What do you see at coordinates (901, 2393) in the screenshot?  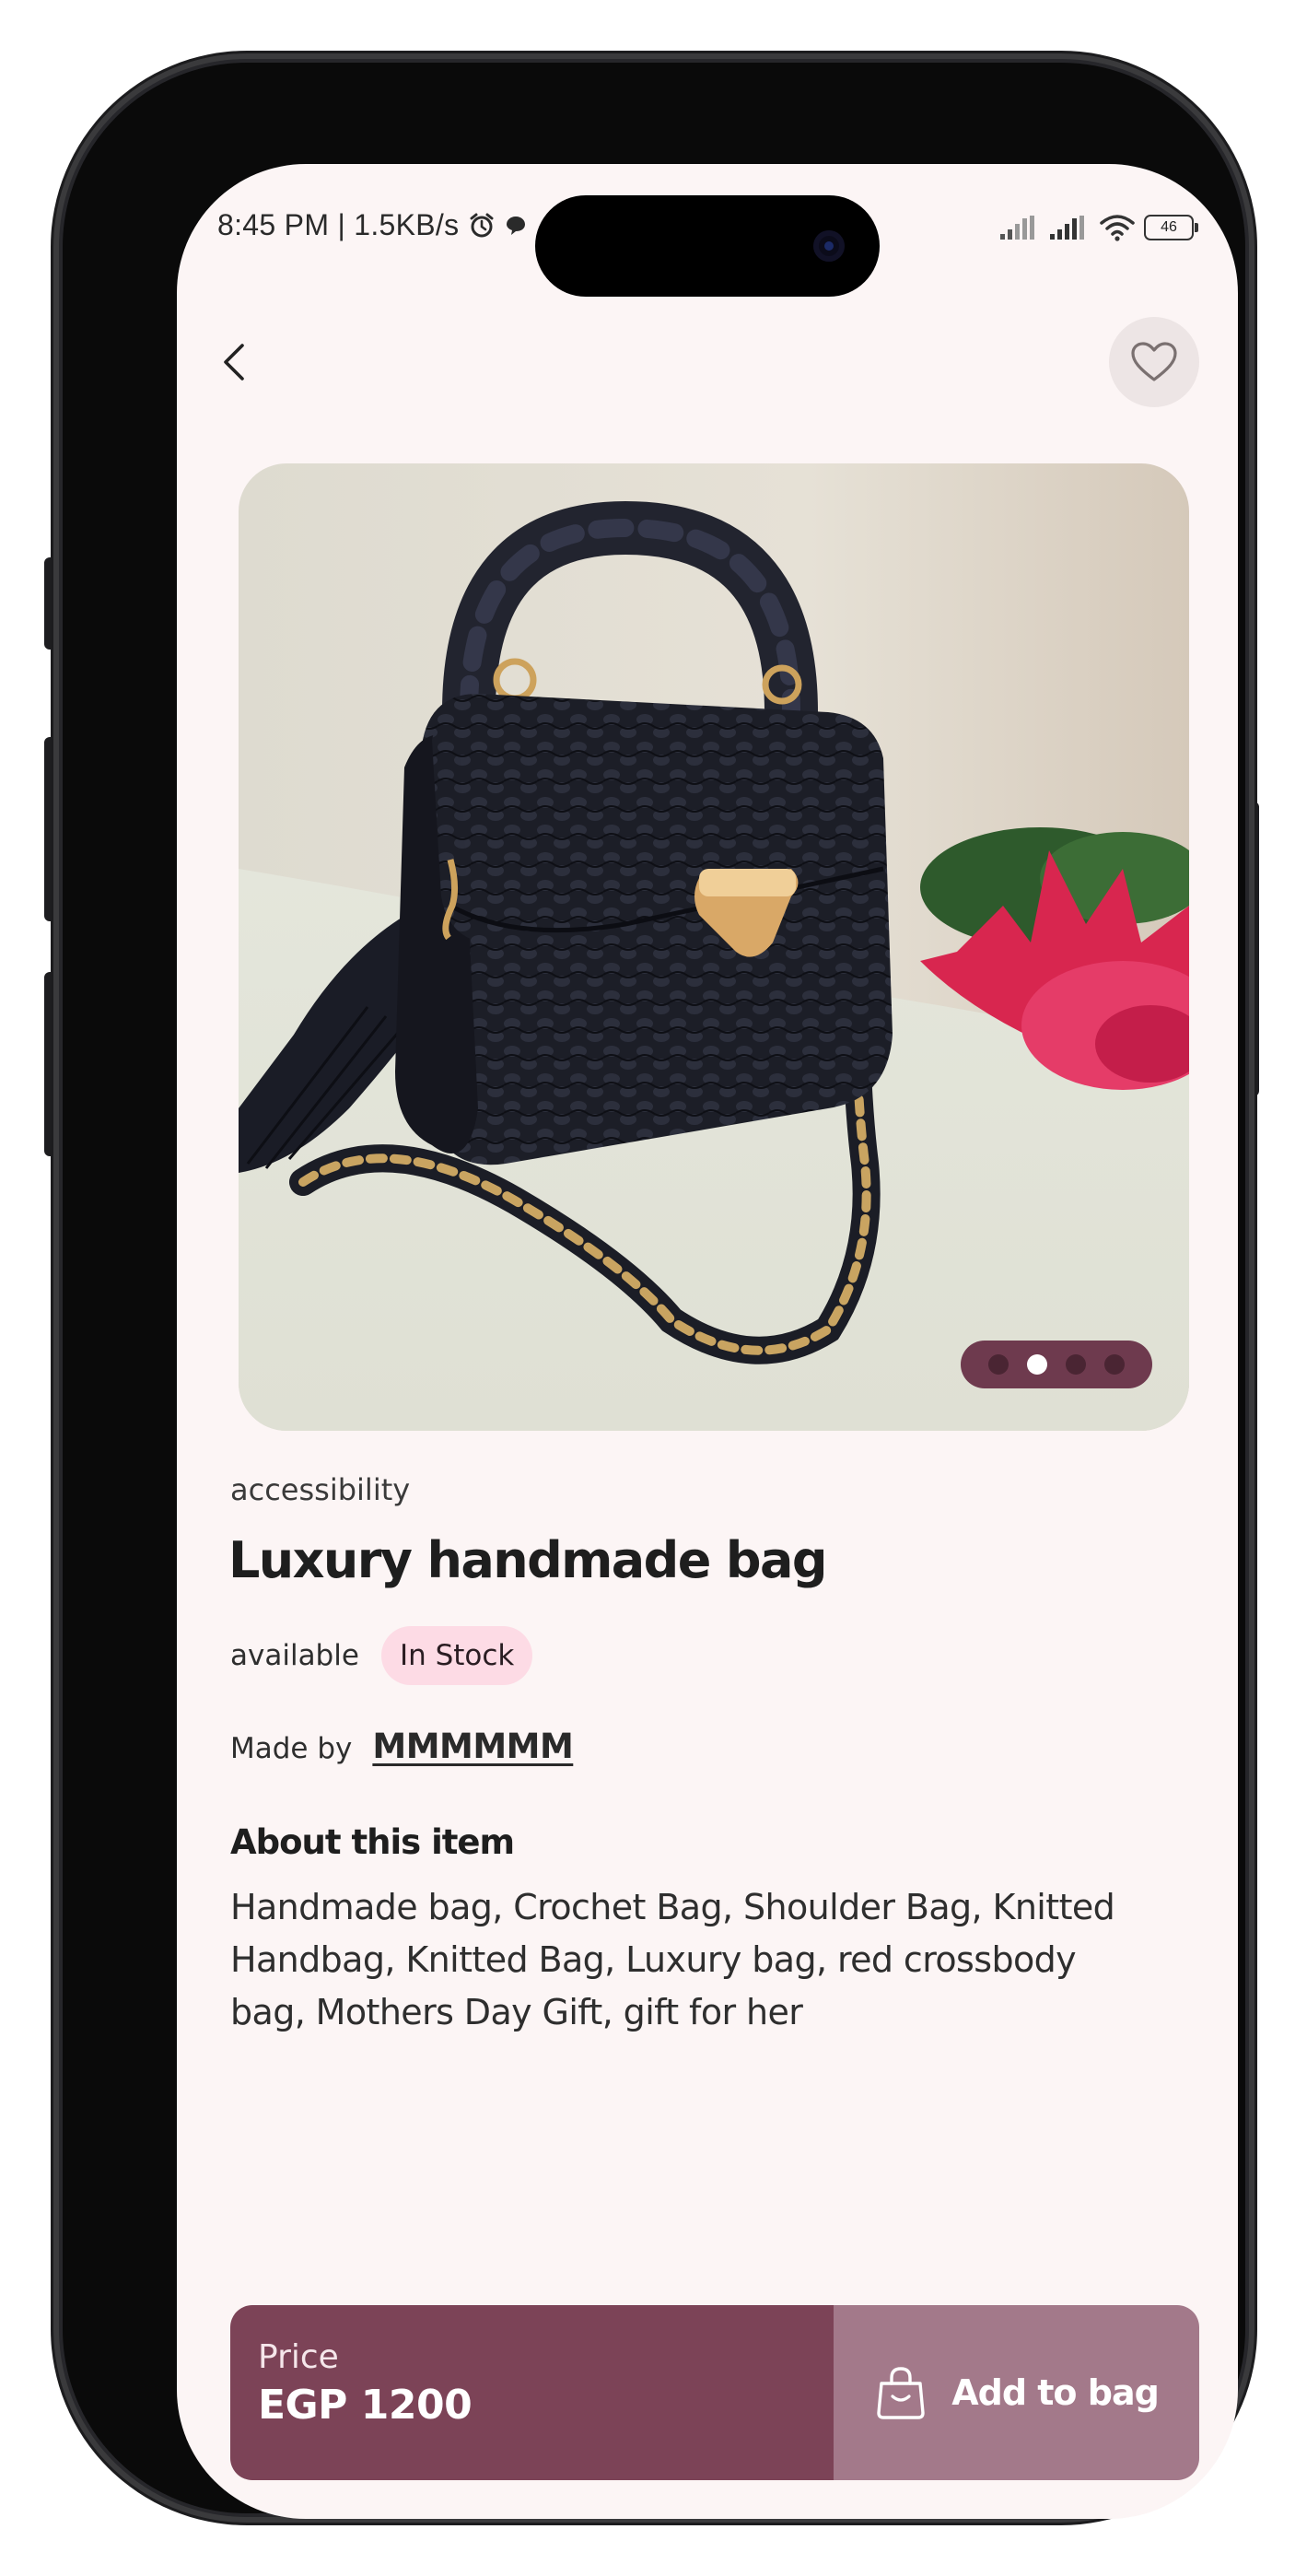 I see `shopping-bag-icon` at bounding box center [901, 2393].